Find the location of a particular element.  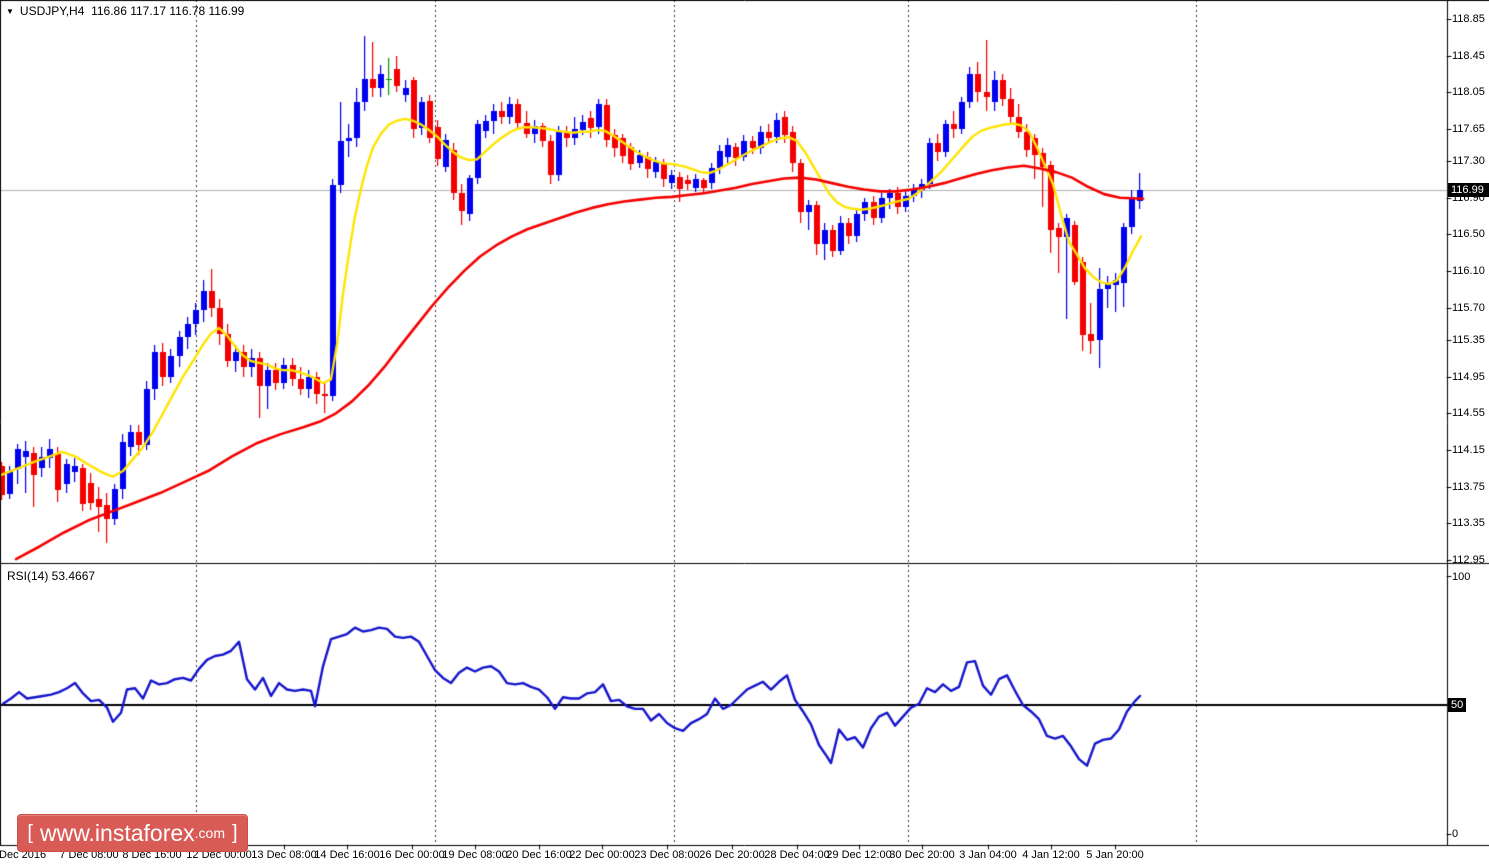

time-tick-label: 29 Dec 12:00 is located at coordinates (859, 855).